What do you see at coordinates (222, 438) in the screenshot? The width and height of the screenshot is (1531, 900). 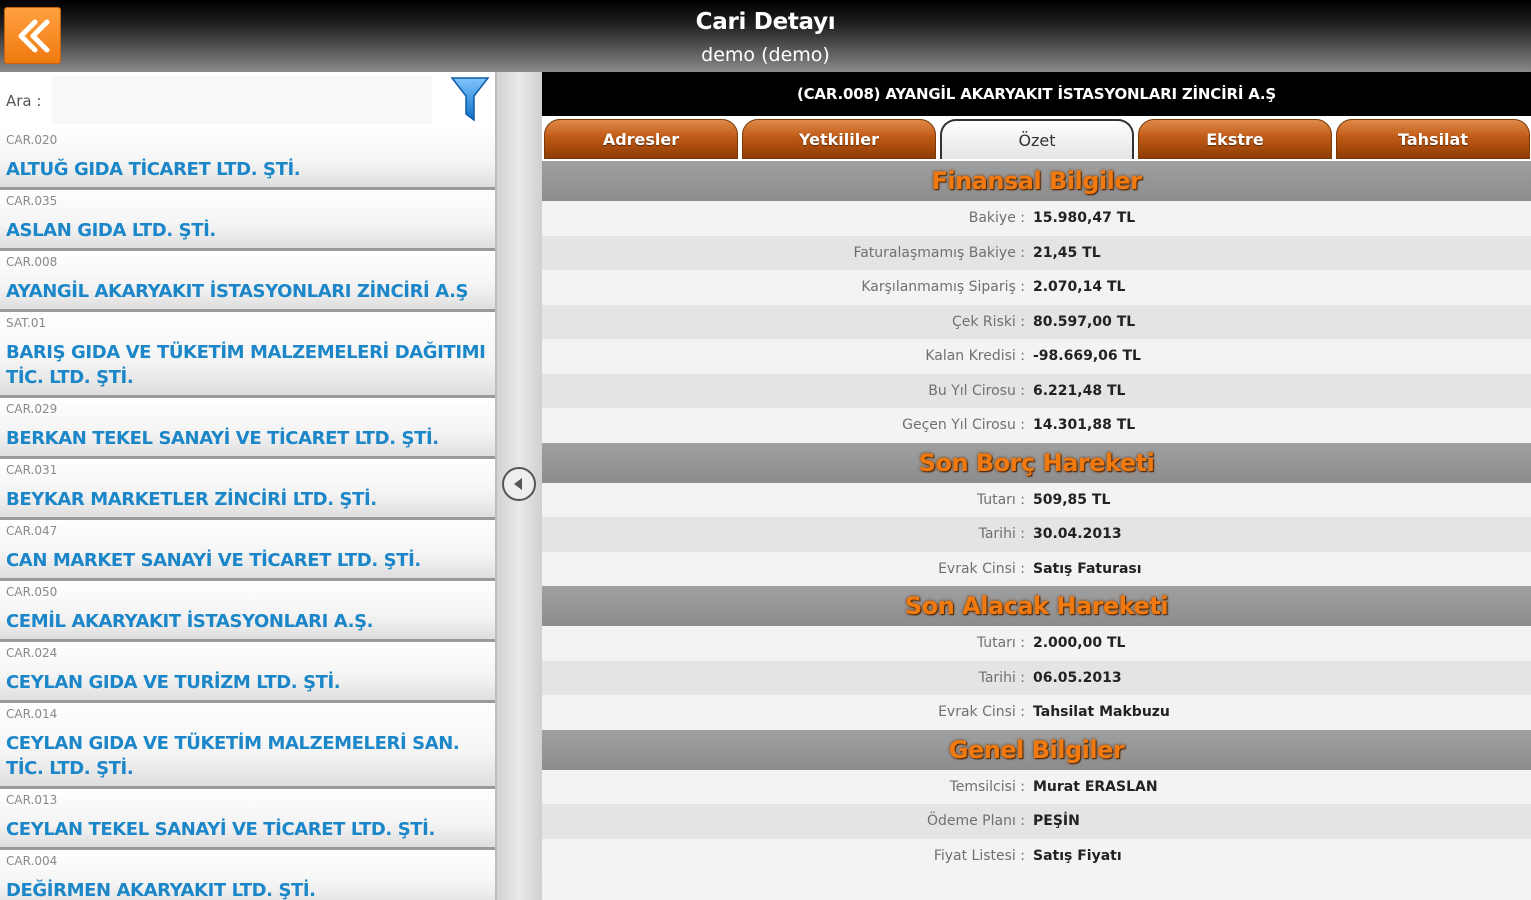 I see `account-name: BERKAN TEKEL SANAYİ VE TİCARET LTD. ŞTİ.` at bounding box center [222, 438].